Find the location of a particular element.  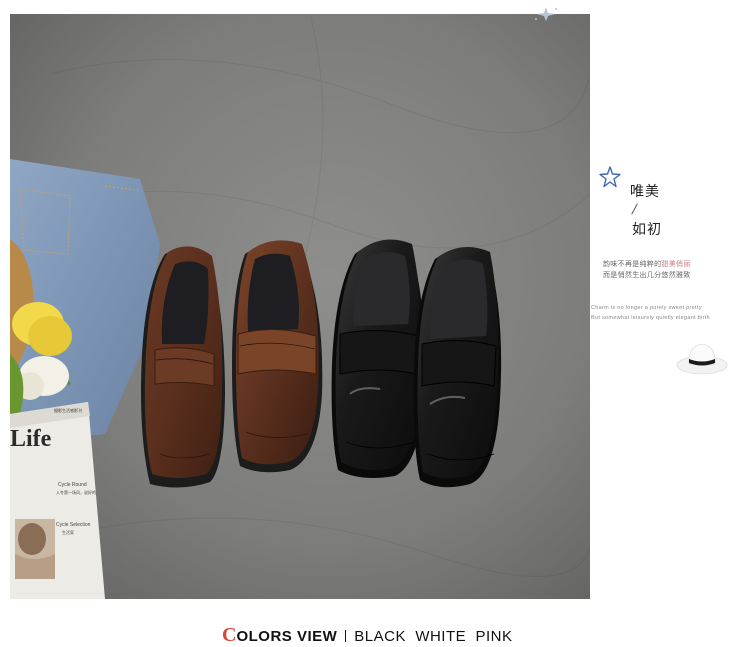

cn-tagline-2: 而是悄然生出几分悠然雅致 is located at coordinates (647, 275).